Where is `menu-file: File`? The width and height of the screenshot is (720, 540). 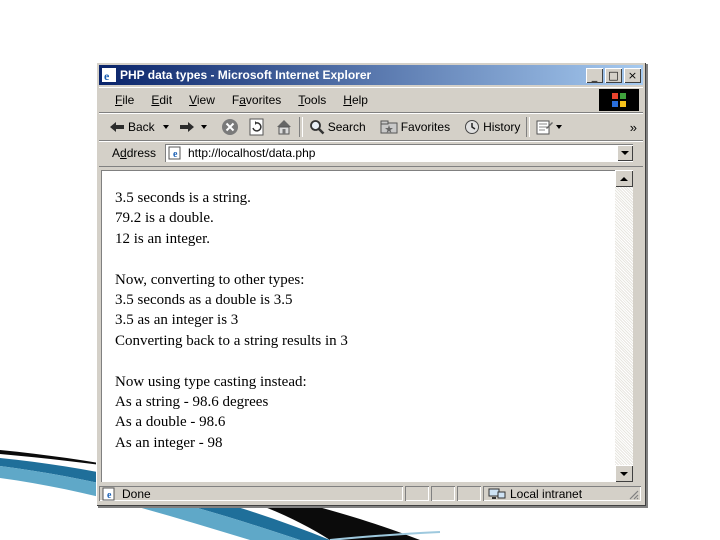 menu-file: File is located at coordinates (124, 100).